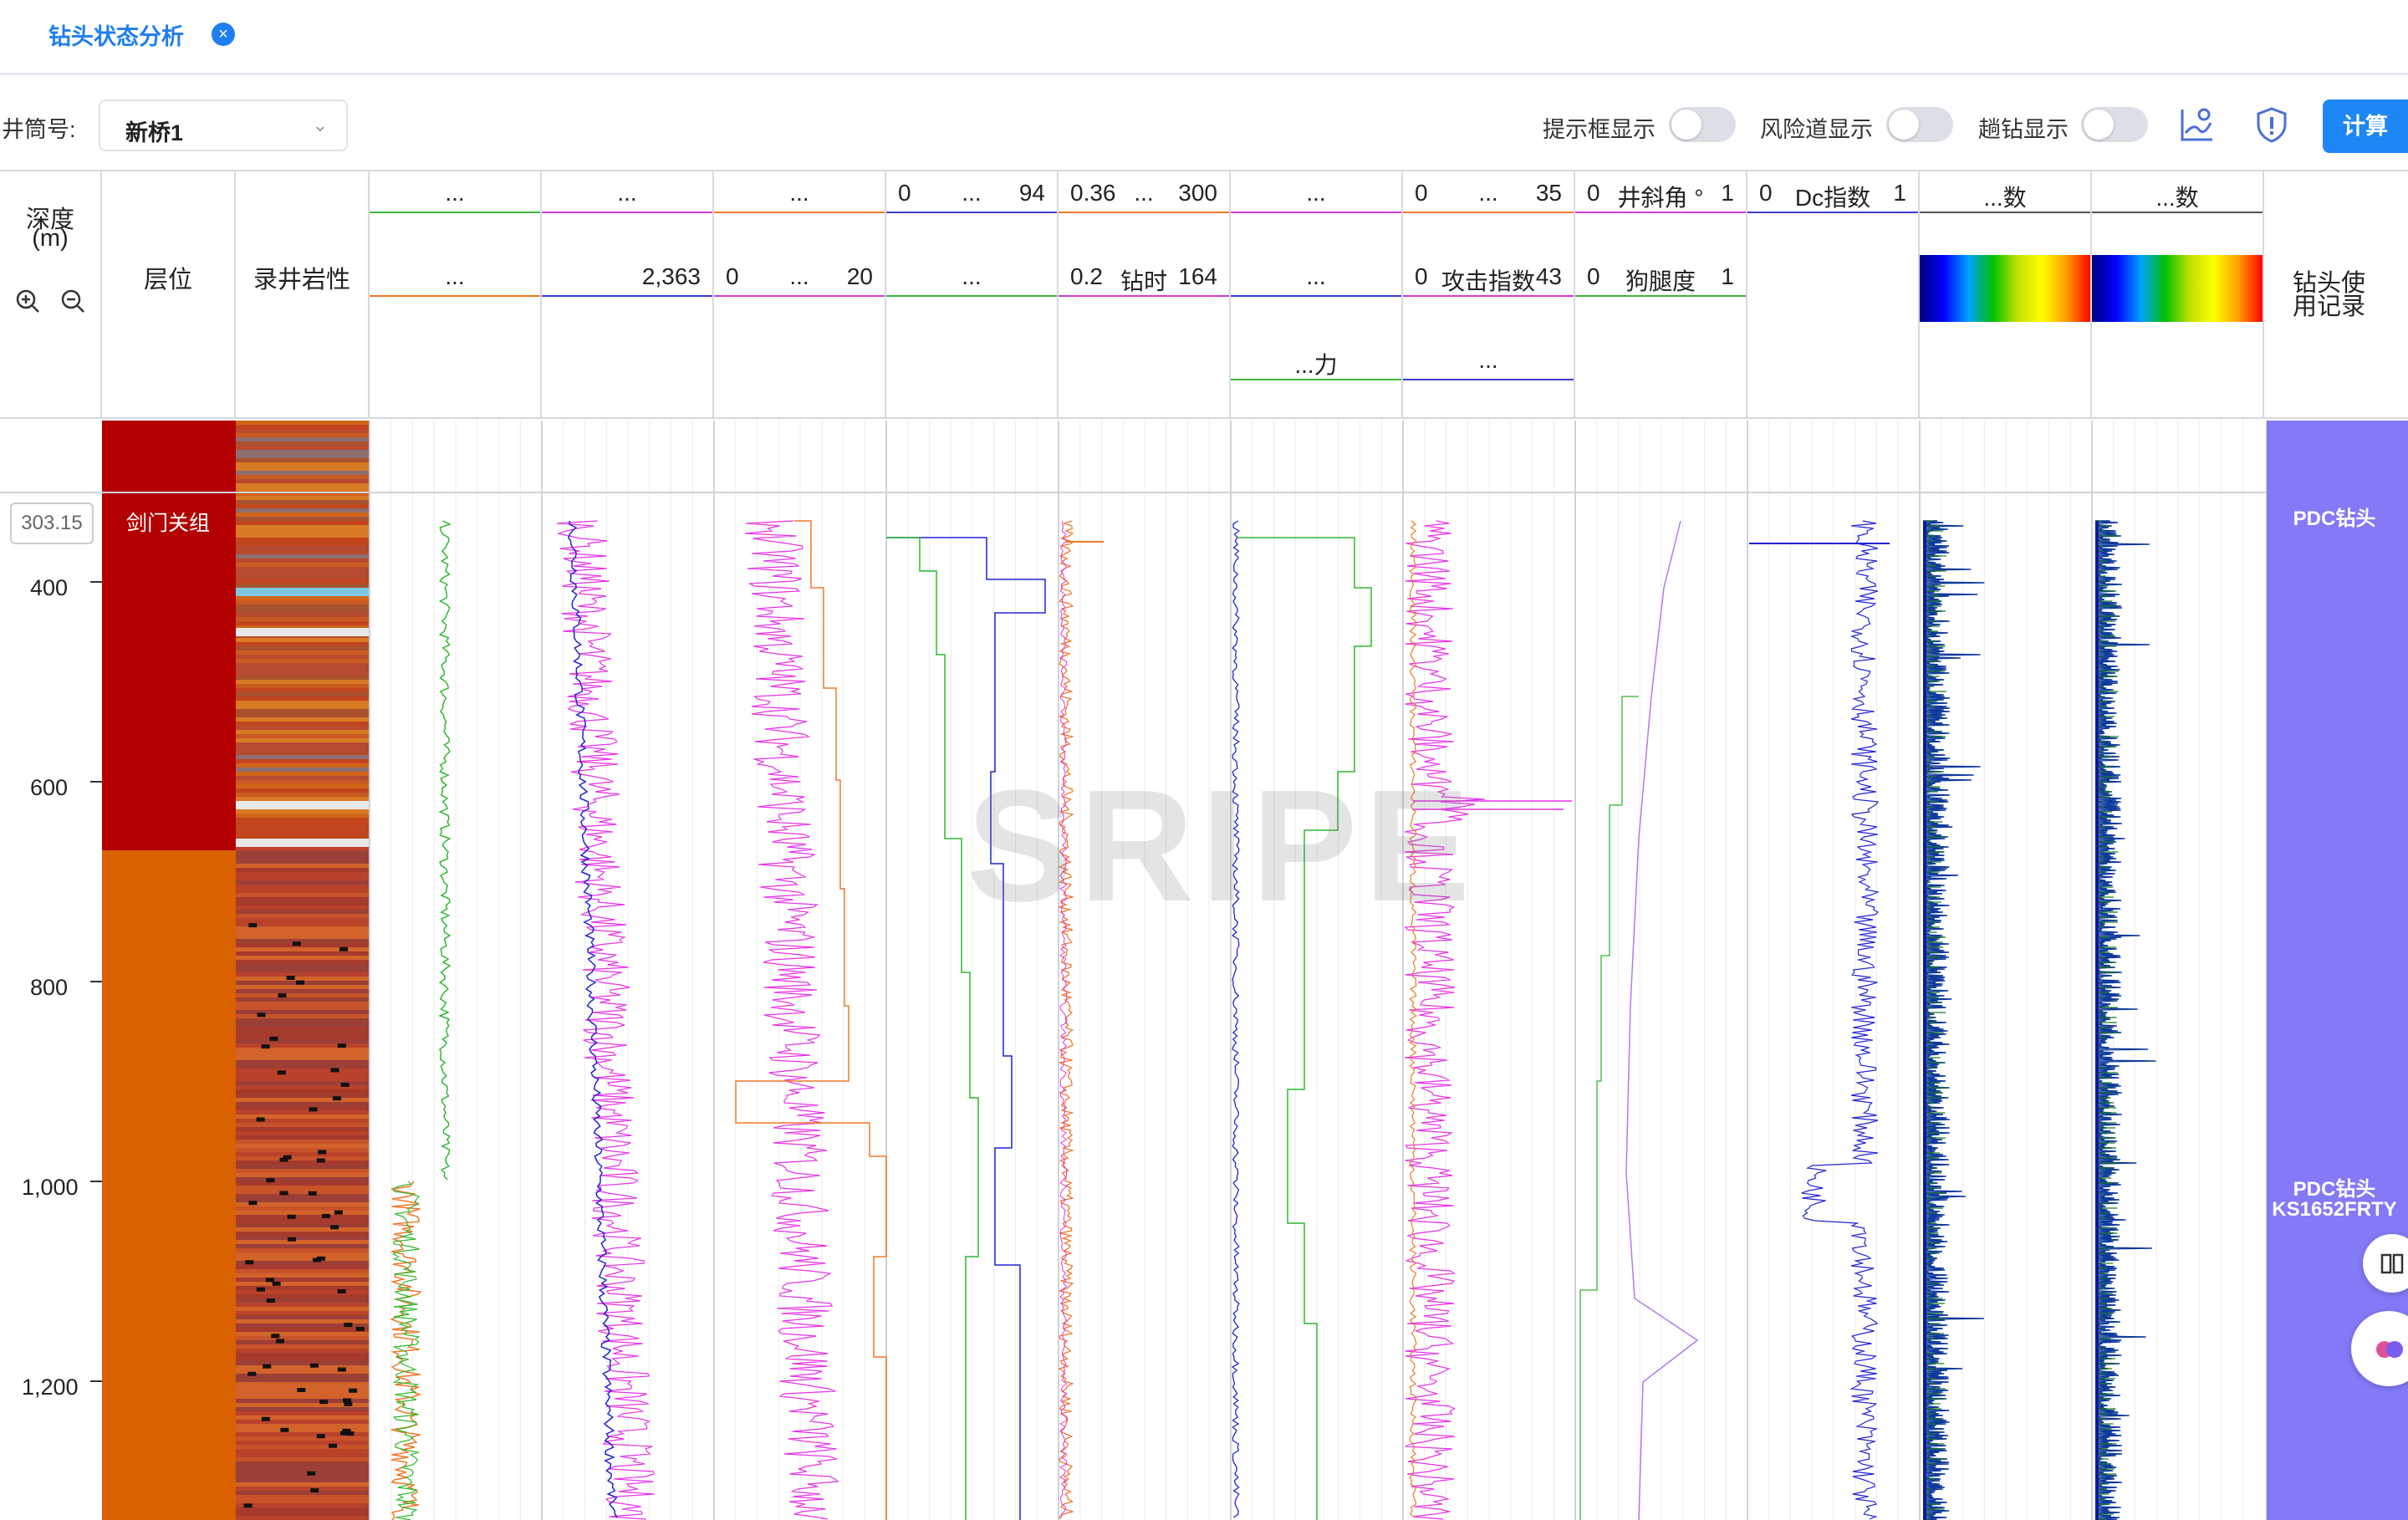 This screenshot has height=1520, width=2408. What do you see at coordinates (2177, 288) in the screenshot?
I see `color-scale-bar` at bounding box center [2177, 288].